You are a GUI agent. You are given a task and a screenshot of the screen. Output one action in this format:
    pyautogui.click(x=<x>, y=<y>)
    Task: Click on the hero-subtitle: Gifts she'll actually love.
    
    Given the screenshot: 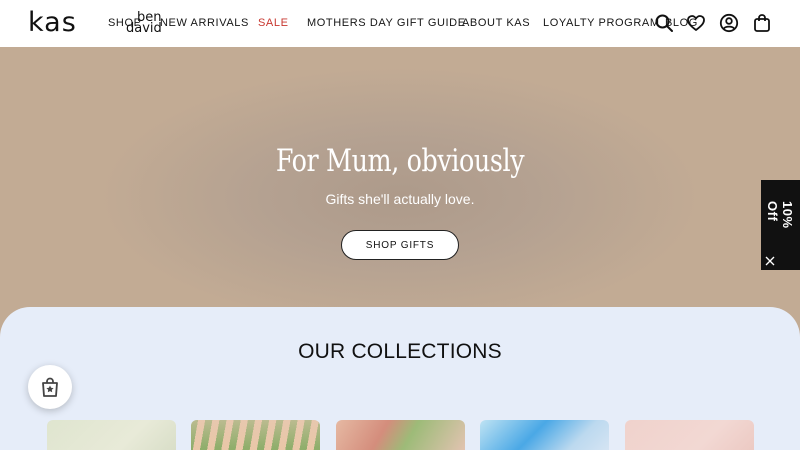 What is the action you would take?
    pyautogui.click(x=400, y=199)
    